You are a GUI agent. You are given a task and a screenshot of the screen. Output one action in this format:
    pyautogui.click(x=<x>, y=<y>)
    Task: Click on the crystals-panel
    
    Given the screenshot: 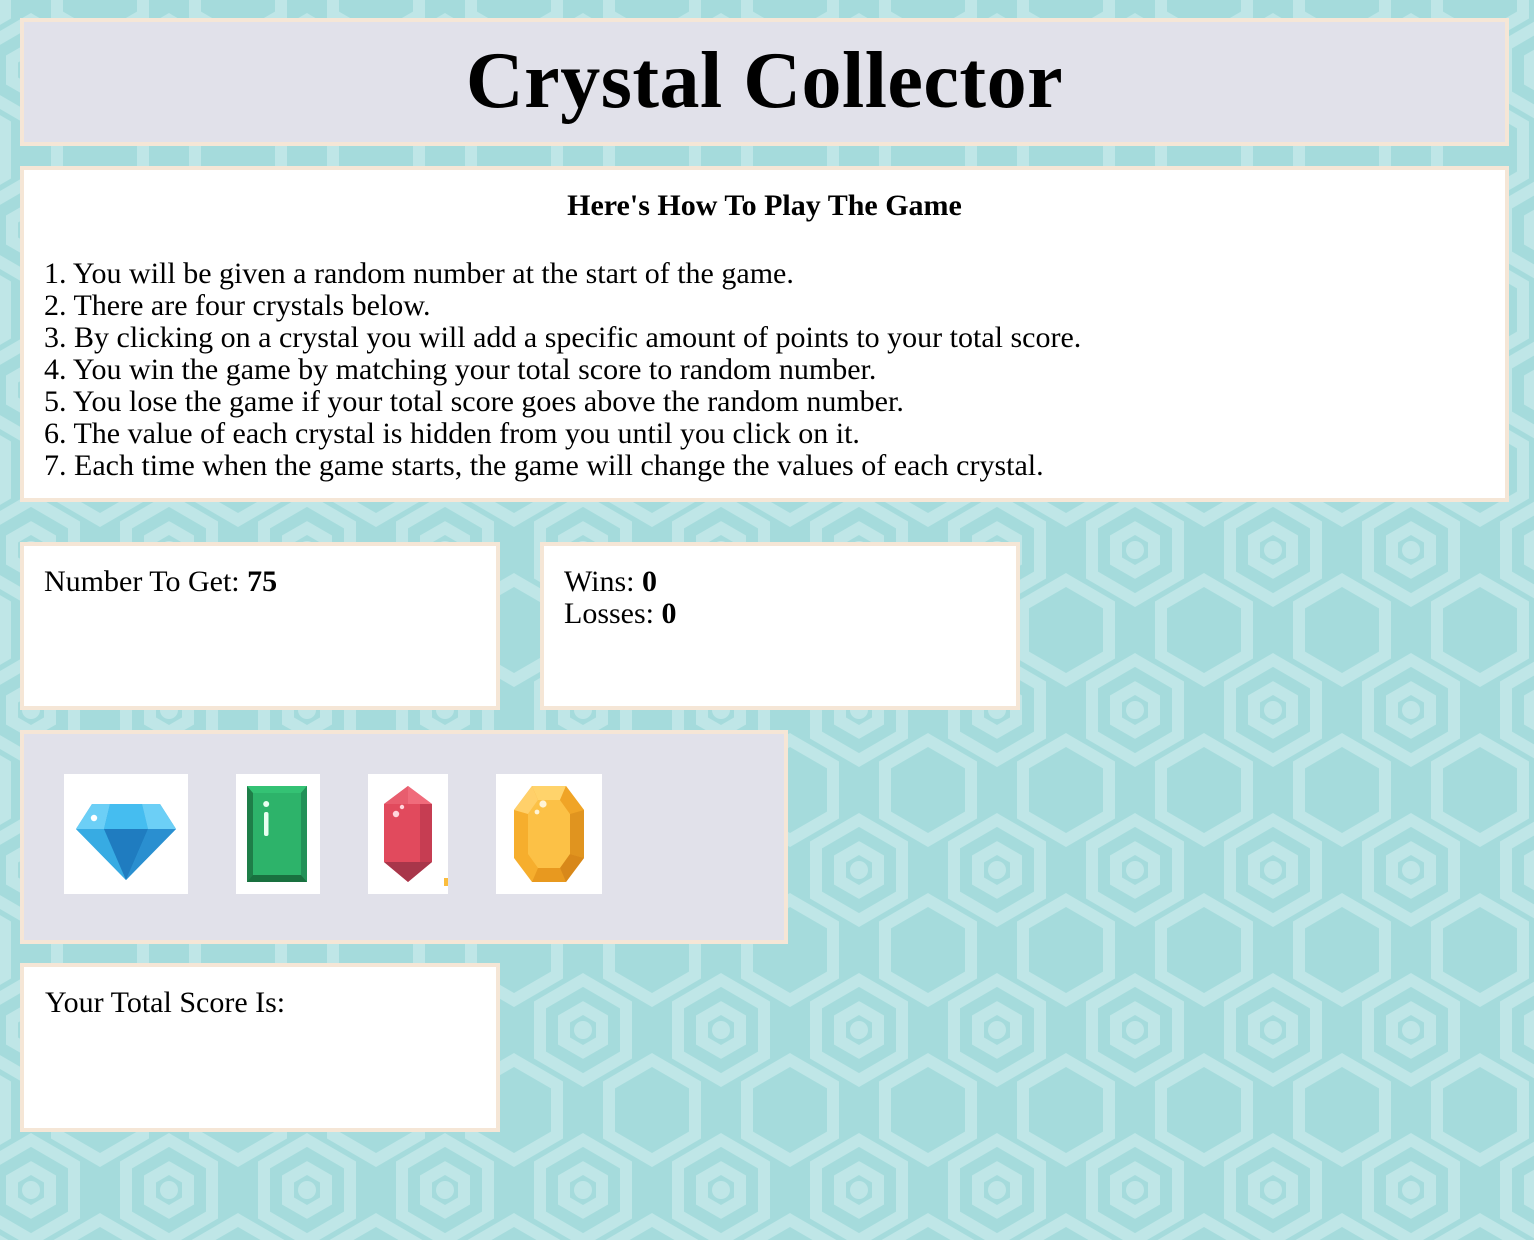 What is the action you would take?
    pyautogui.click(x=404, y=837)
    